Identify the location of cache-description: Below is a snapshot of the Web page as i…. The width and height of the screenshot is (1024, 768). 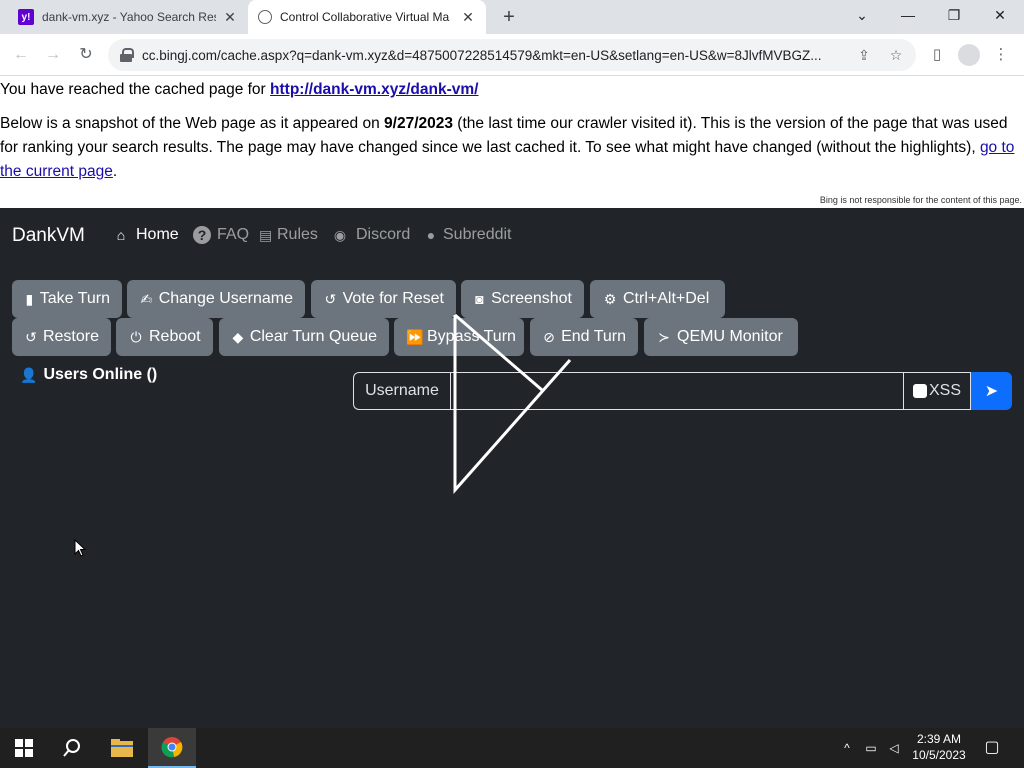
(507, 147).